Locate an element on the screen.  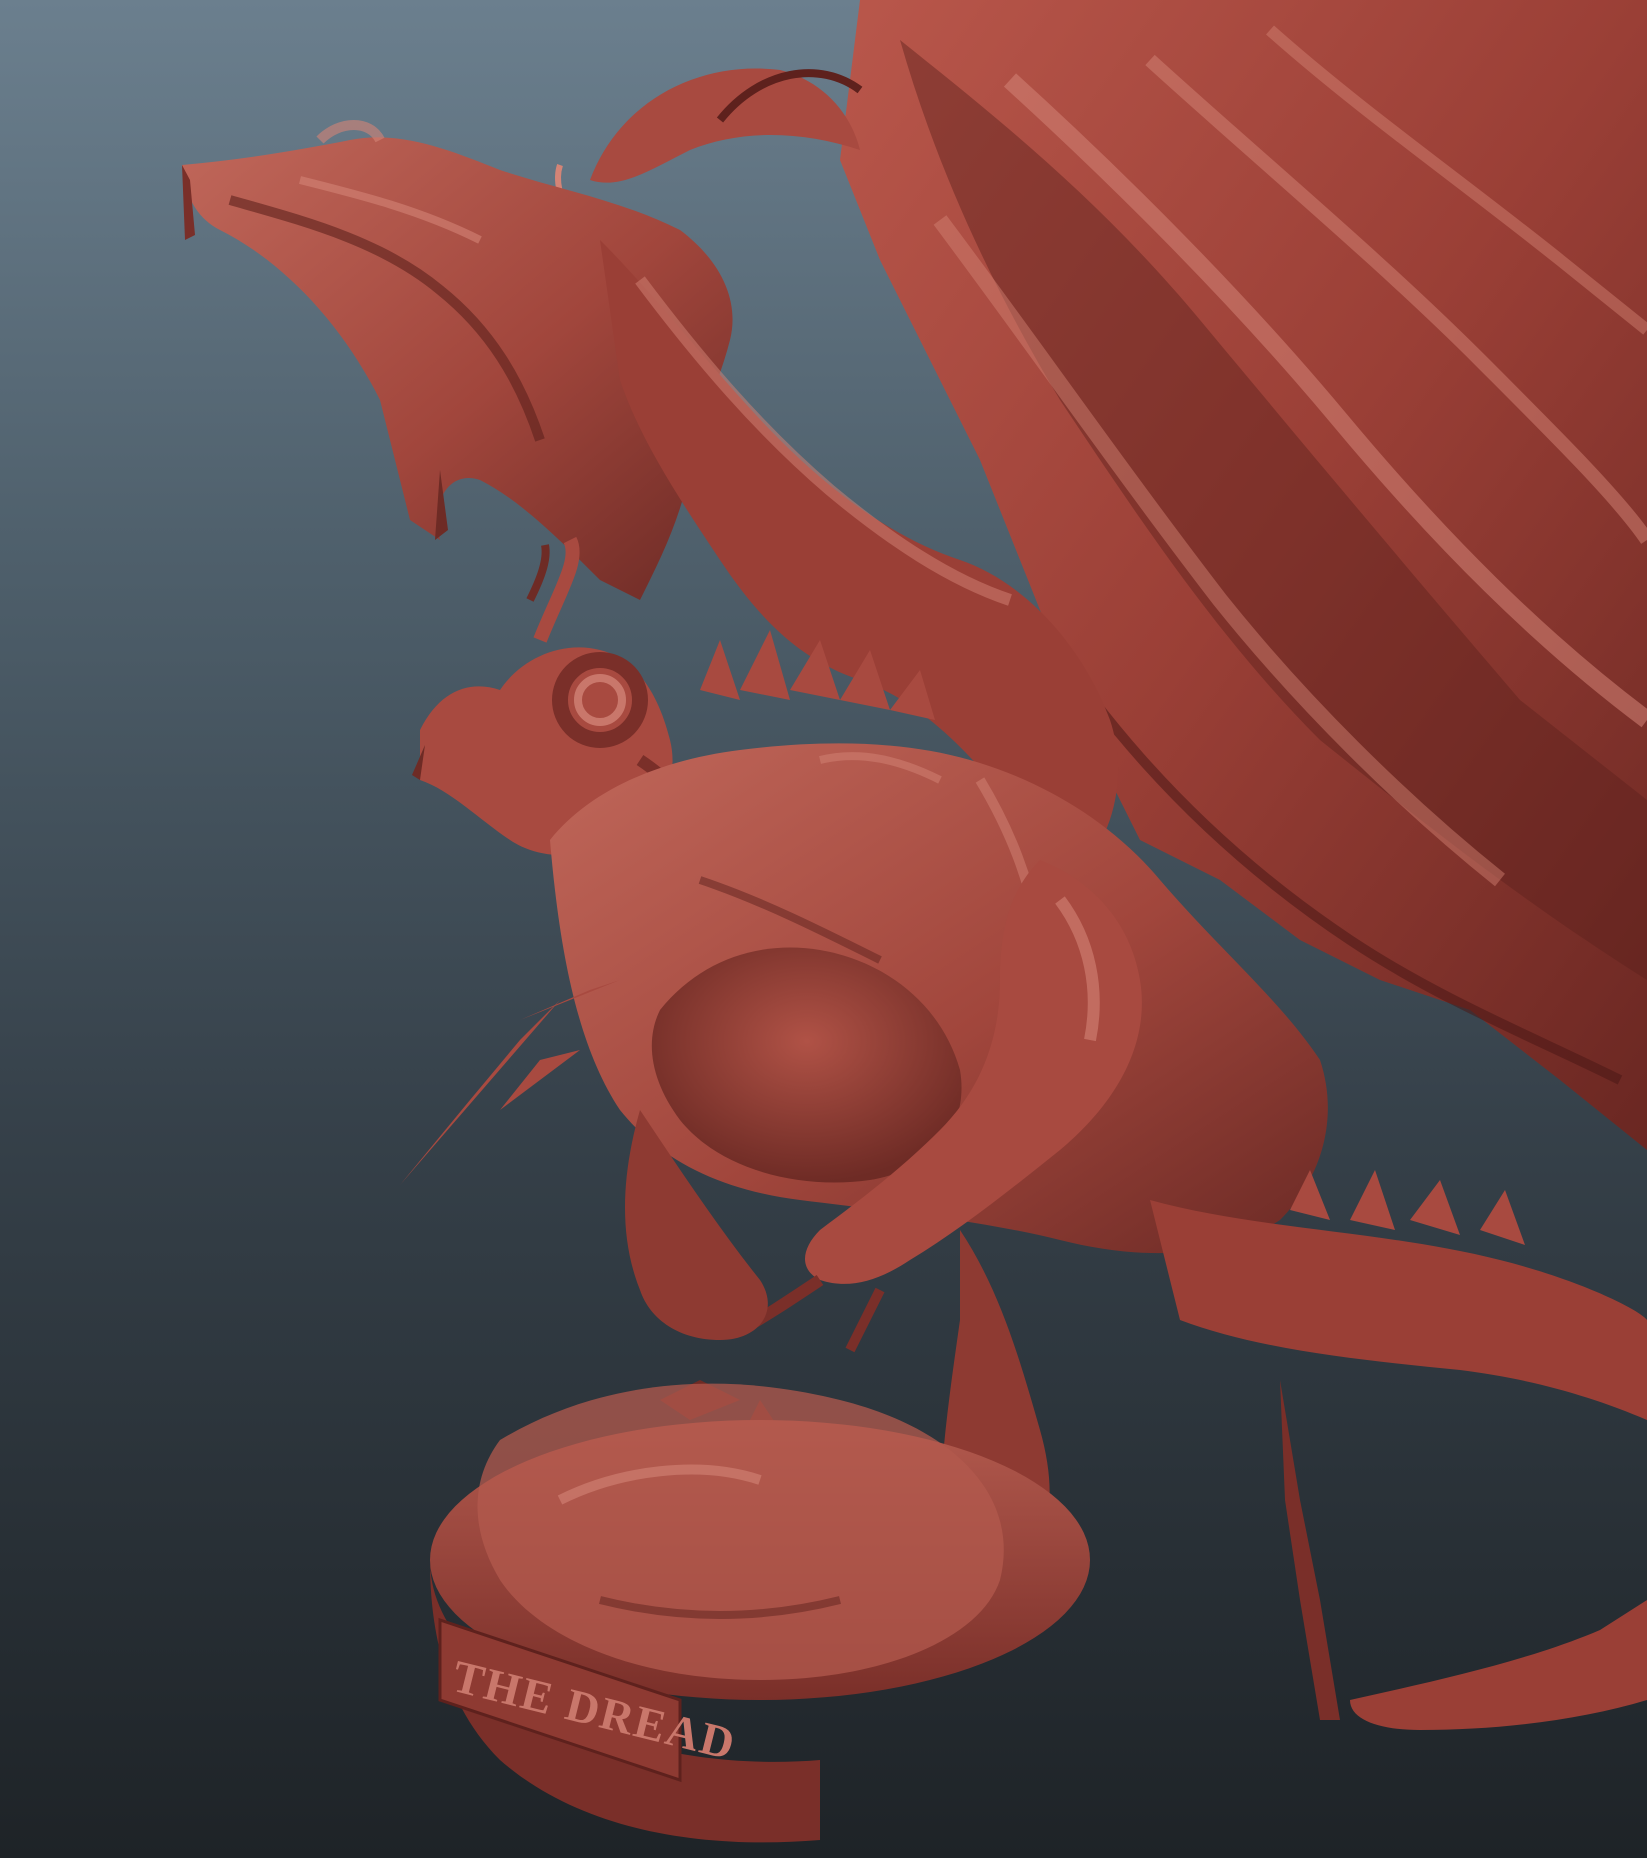
wing-claws is located at coordinates (709, 142).